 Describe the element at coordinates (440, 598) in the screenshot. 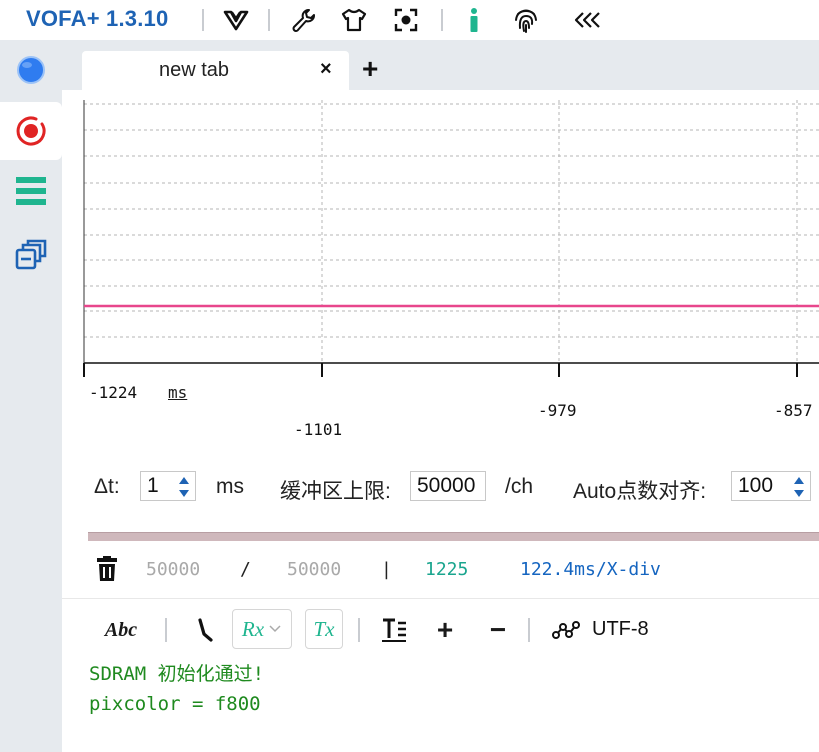

I see `divider-line` at that location.